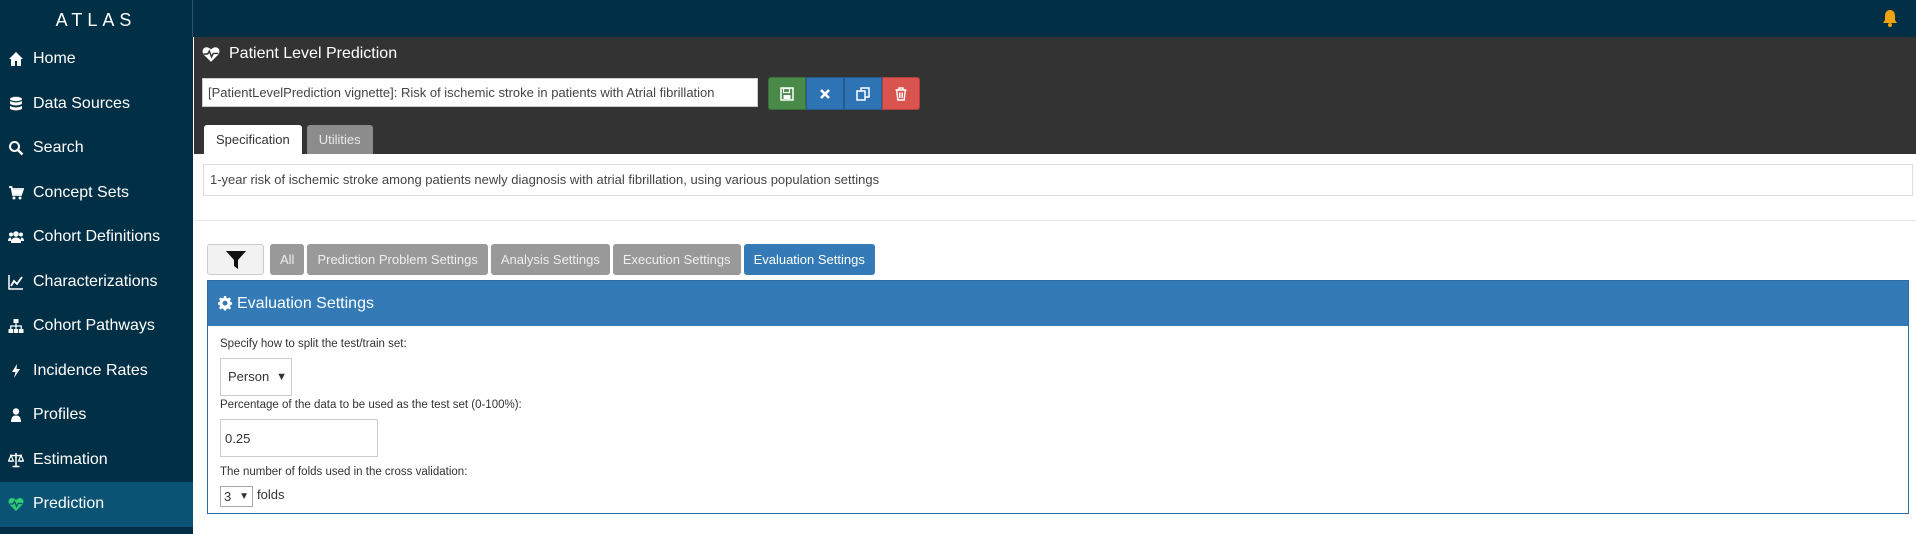 Image resolution: width=1916 pixels, height=534 pixels. Describe the element at coordinates (1890, 18) in the screenshot. I see `bell-icon` at that location.